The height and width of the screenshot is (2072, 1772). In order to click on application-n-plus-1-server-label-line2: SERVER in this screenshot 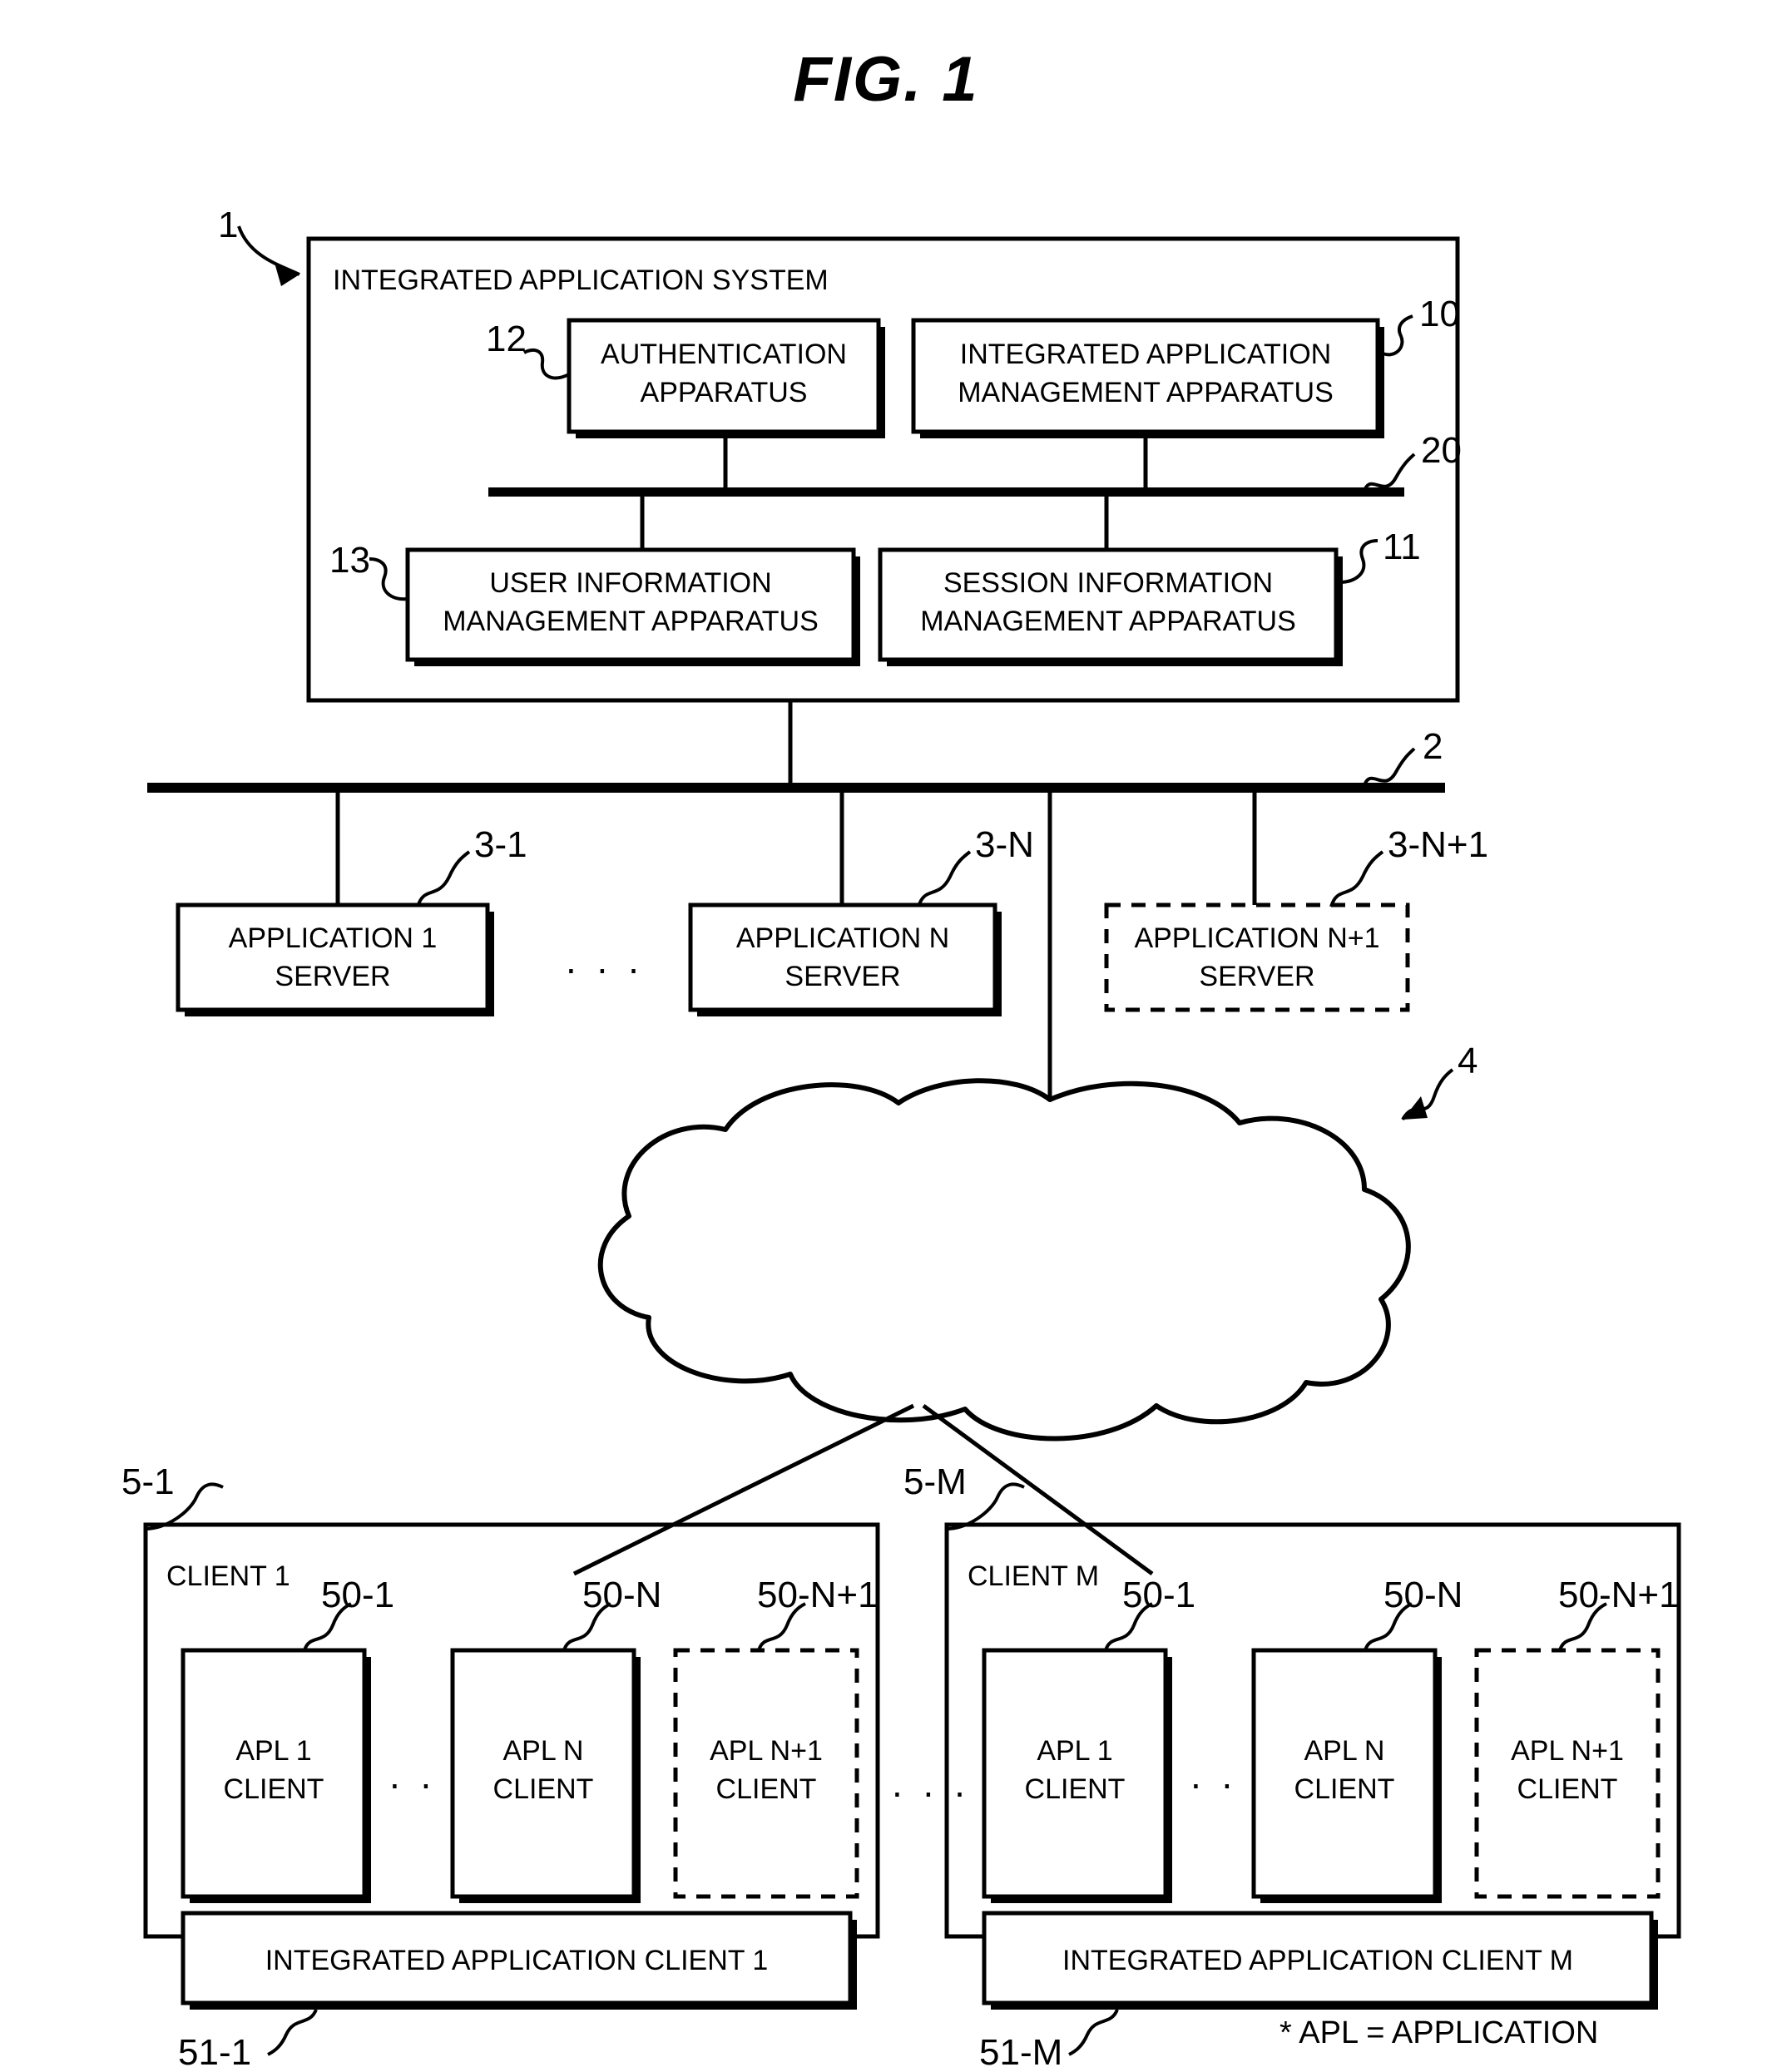, I will do `click(1256, 976)`.